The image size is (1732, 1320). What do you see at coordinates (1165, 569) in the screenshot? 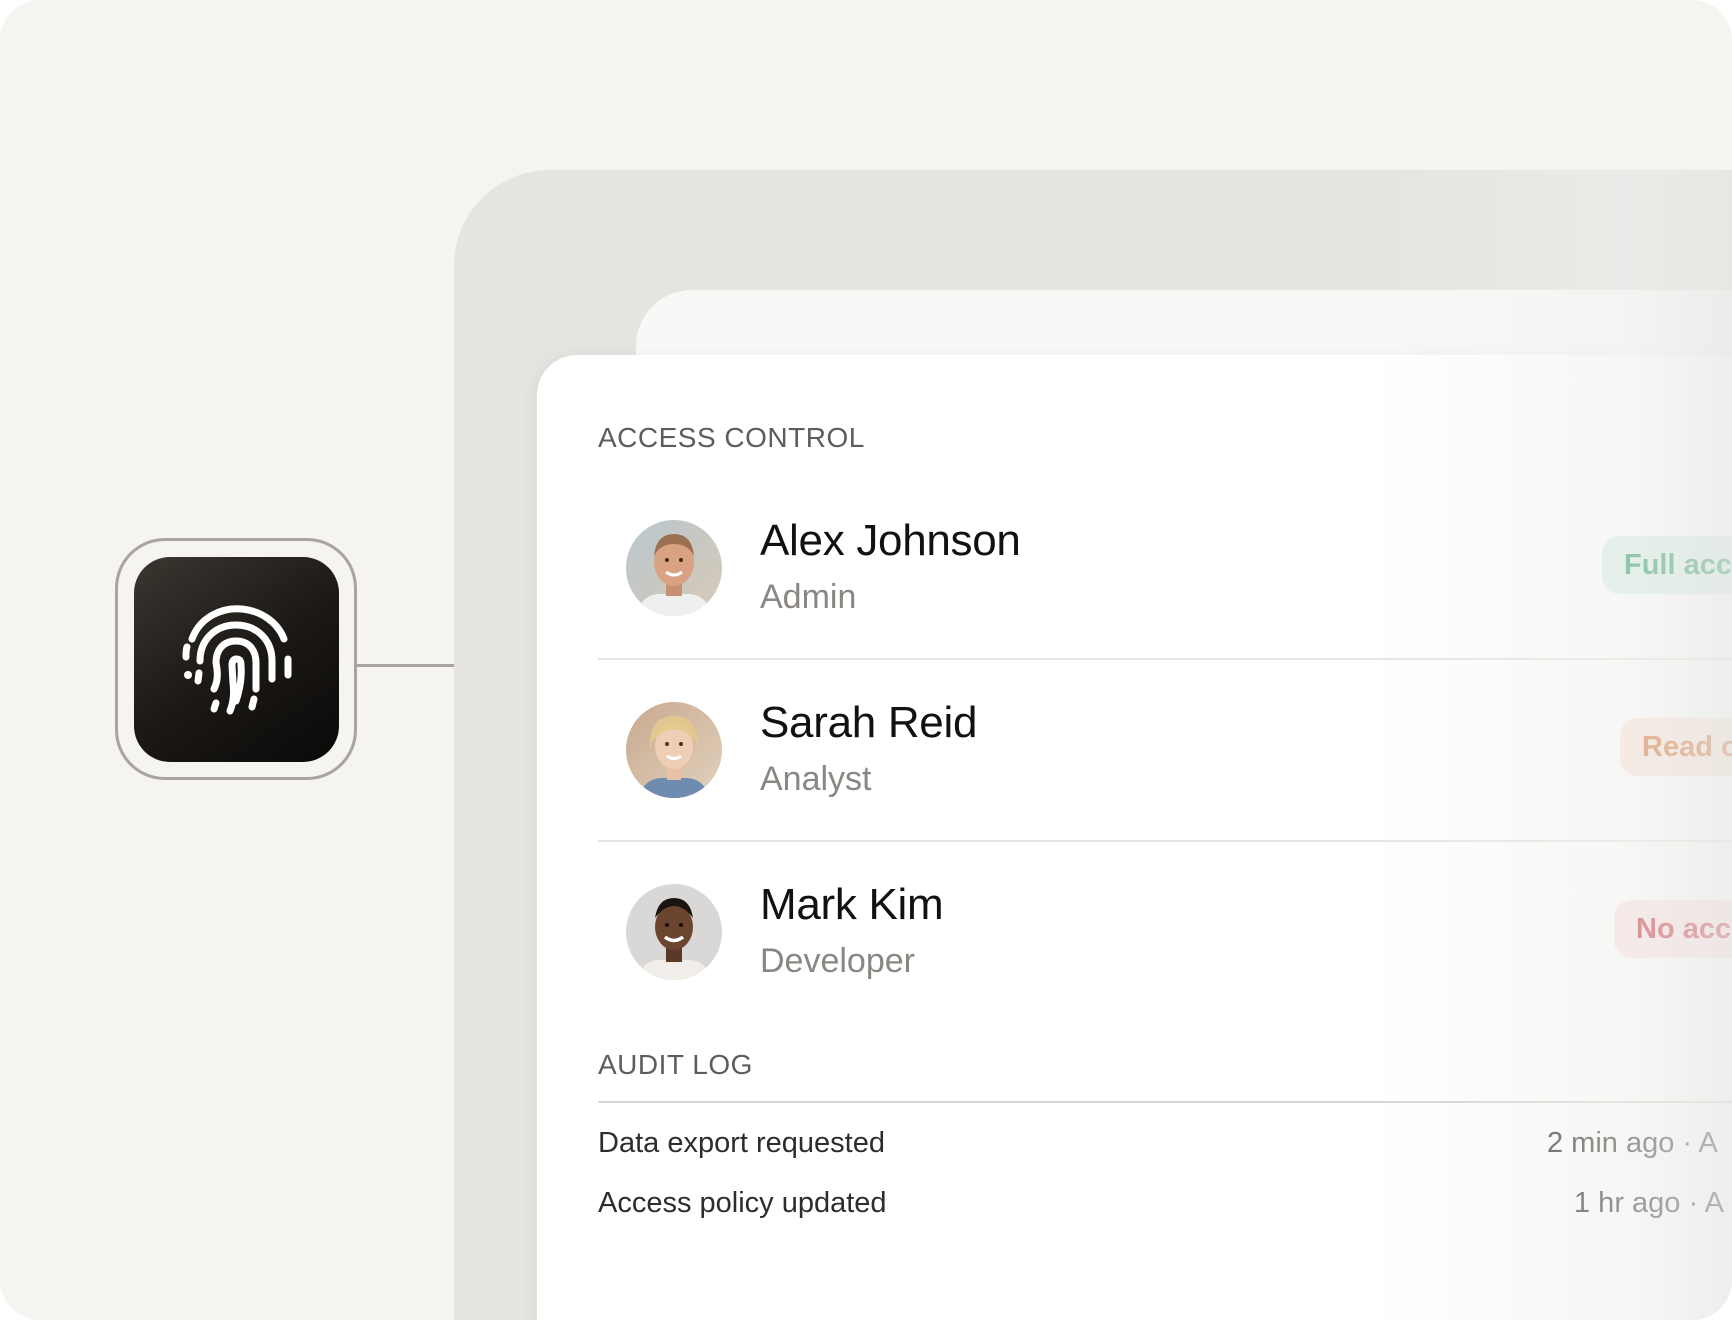
I see `user-row: Alex Johnson Admin Full access` at bounding box center [1165, 569].